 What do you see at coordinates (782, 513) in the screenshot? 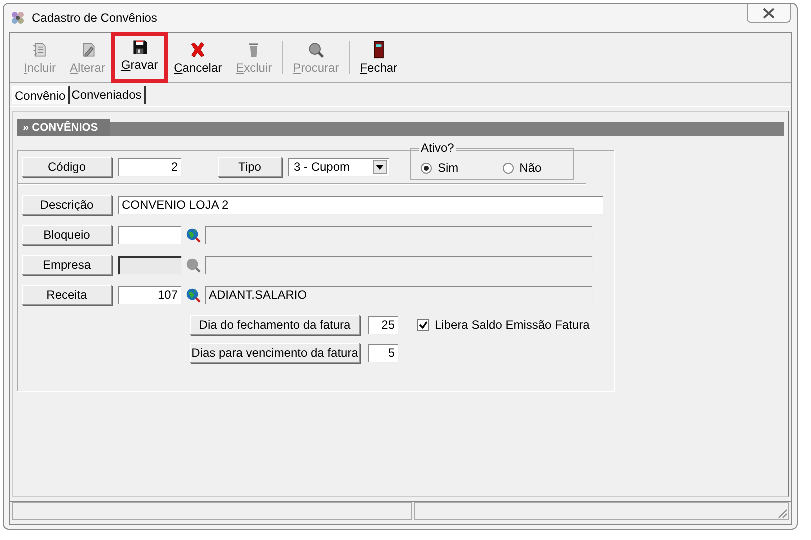
I see `resize-grip-icon` at bounding box center [782, 513].